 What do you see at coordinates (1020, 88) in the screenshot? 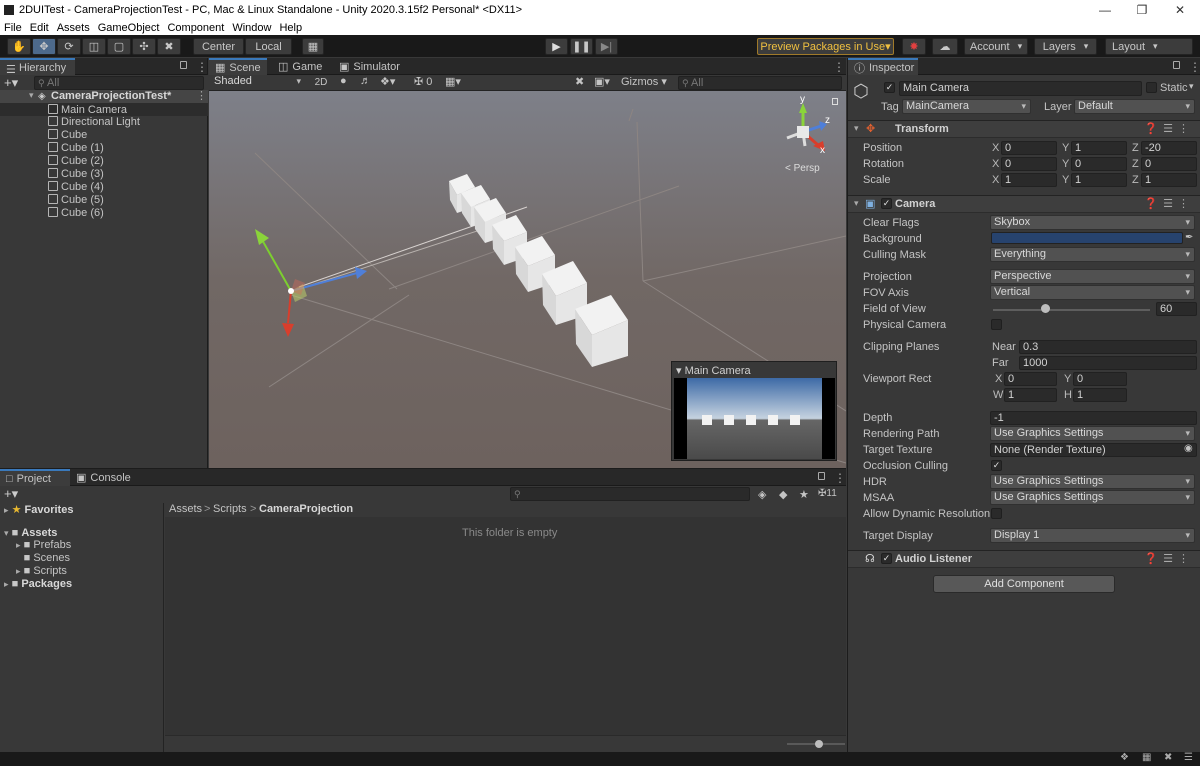
I see `object-name-field: Main Camera` at bounding box center [1020, 88].